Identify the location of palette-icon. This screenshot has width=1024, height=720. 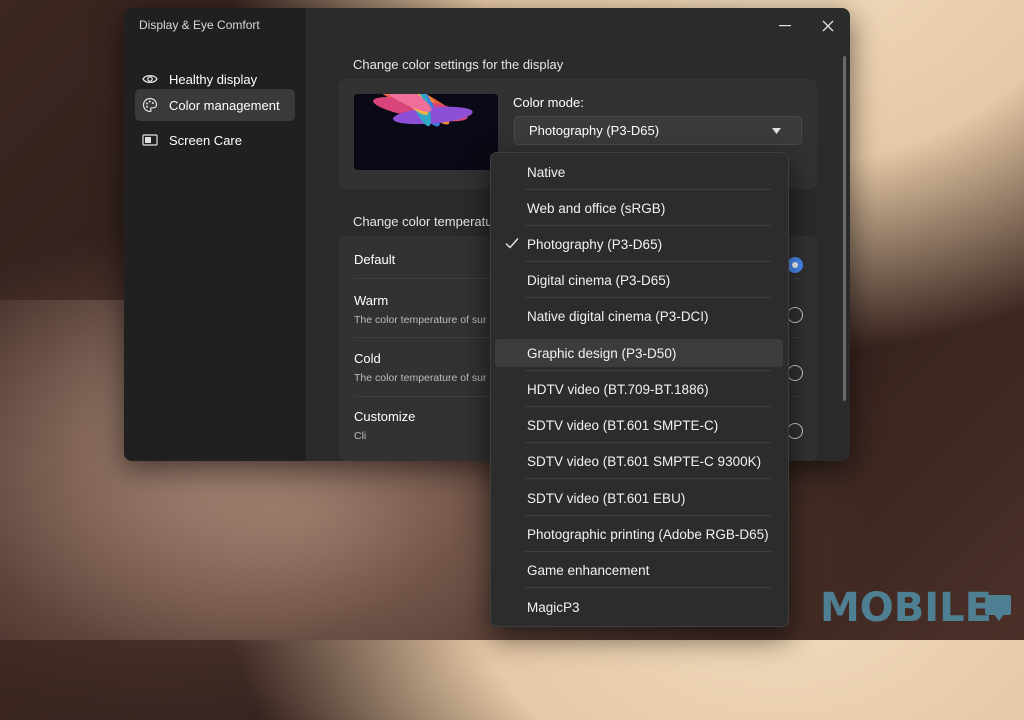
(150, 105).